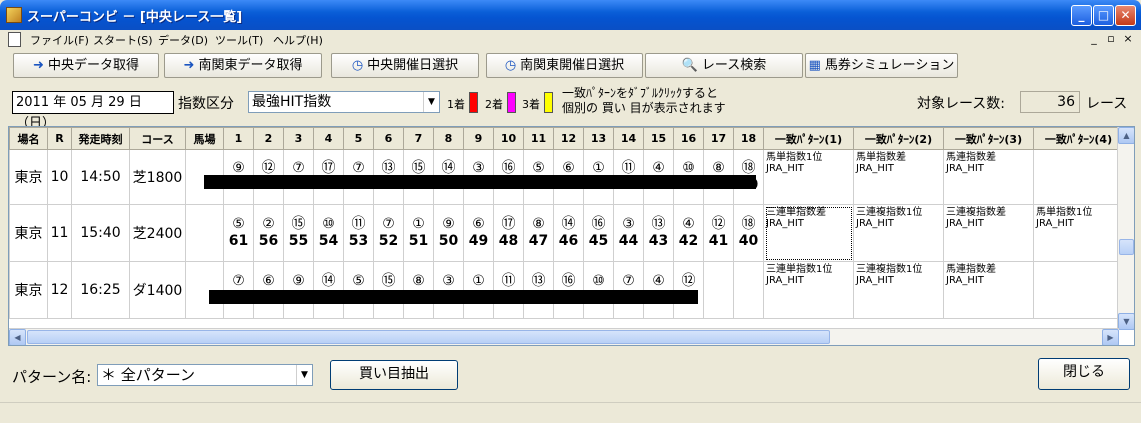 The height and width of the screenshot is (423, 1141). I want to click on horse-score-cell, so click(748, 290).